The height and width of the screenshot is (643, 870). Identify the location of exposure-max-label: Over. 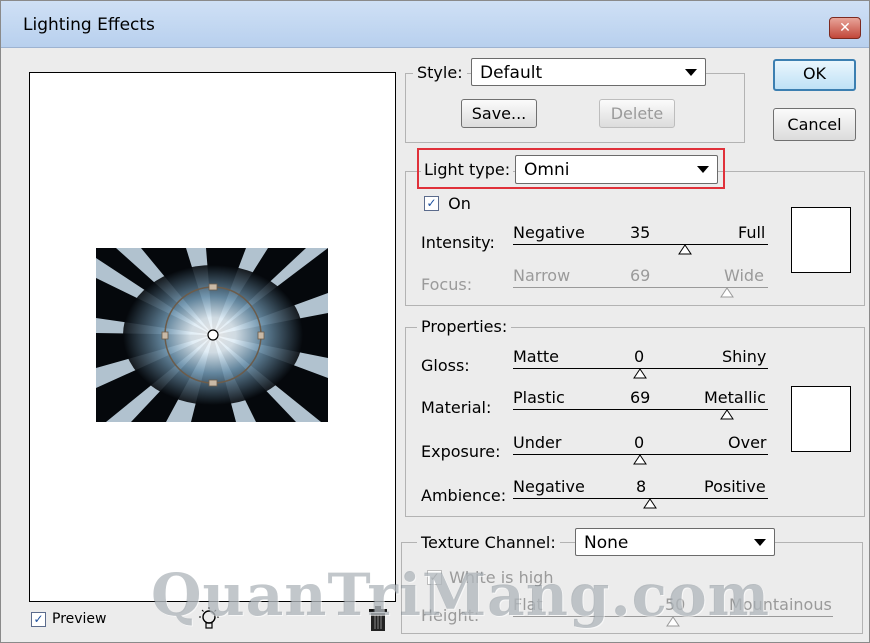
(747, 442).